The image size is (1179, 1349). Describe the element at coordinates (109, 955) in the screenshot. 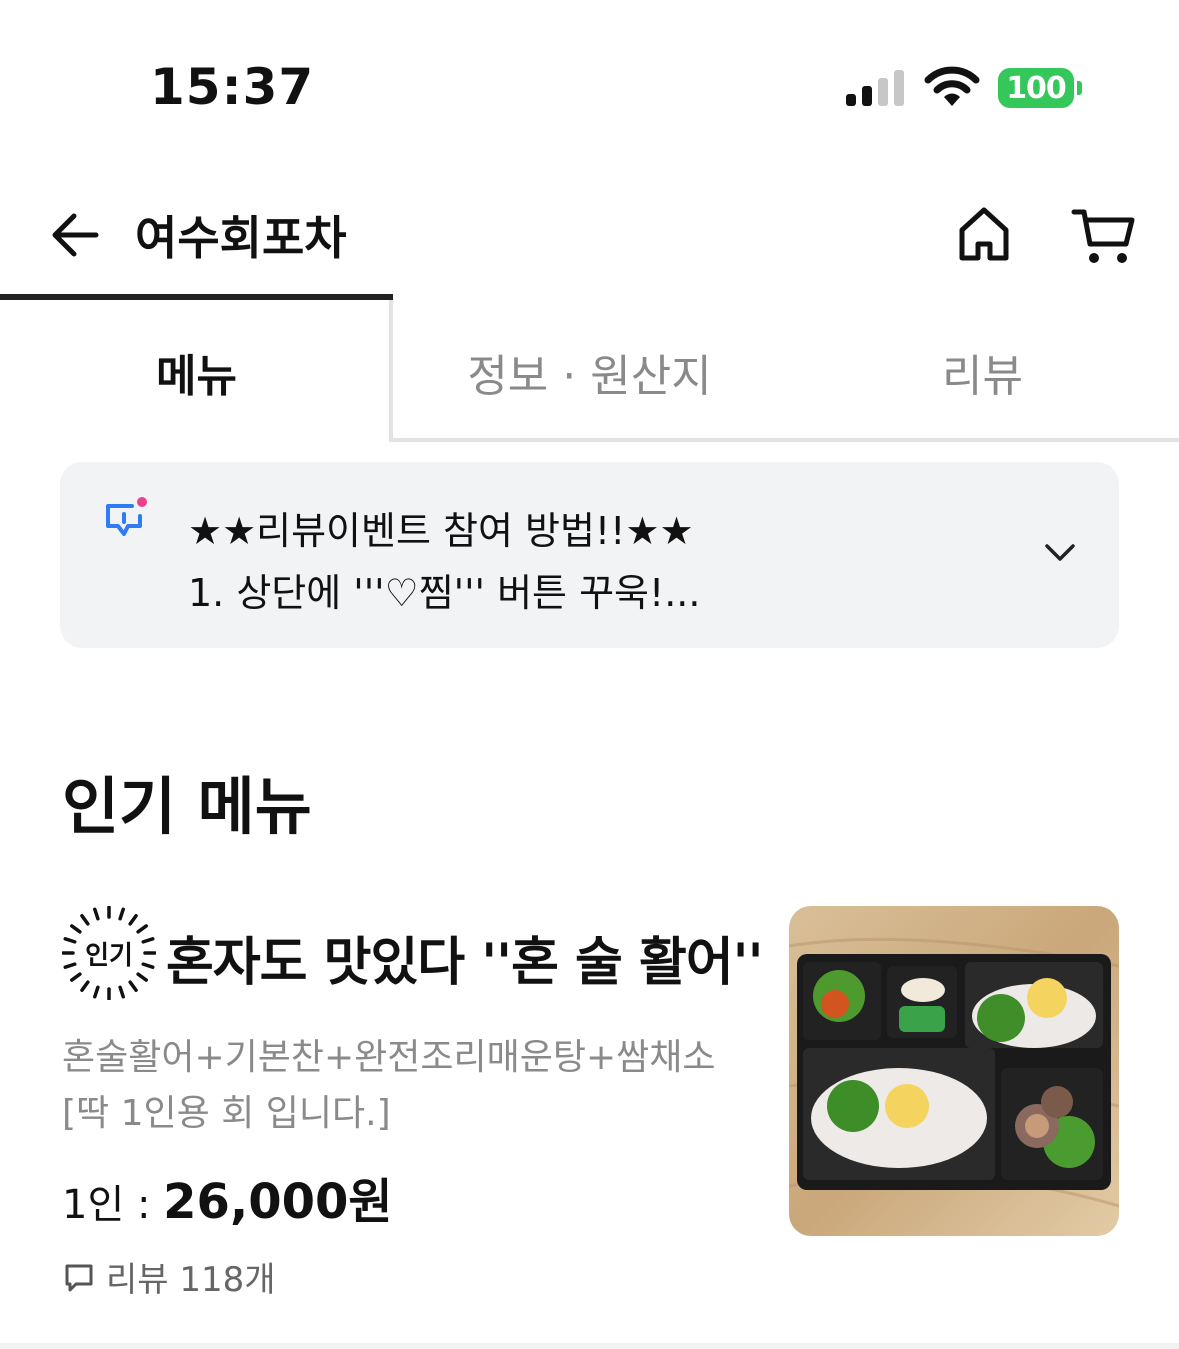

I see `popular-badge-label: 인기` at that location.